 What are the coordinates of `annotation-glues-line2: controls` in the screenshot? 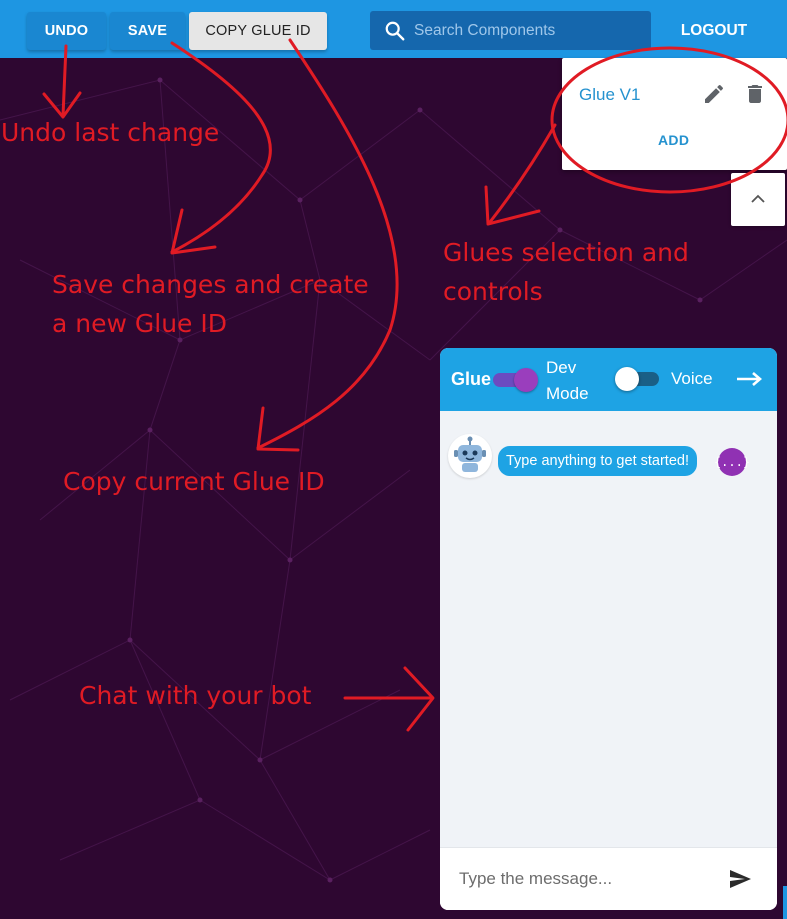 It's located at (493, 291).